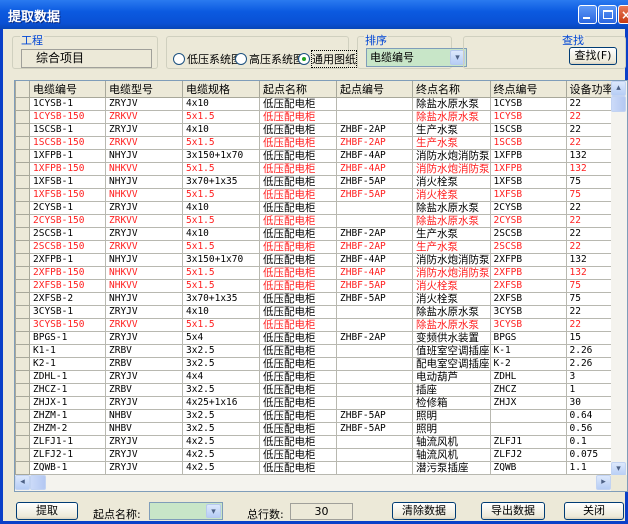 The width and height of the screenshot is (628, 524). I want to click on scroll-right-button: ▸, so click(603, 482).